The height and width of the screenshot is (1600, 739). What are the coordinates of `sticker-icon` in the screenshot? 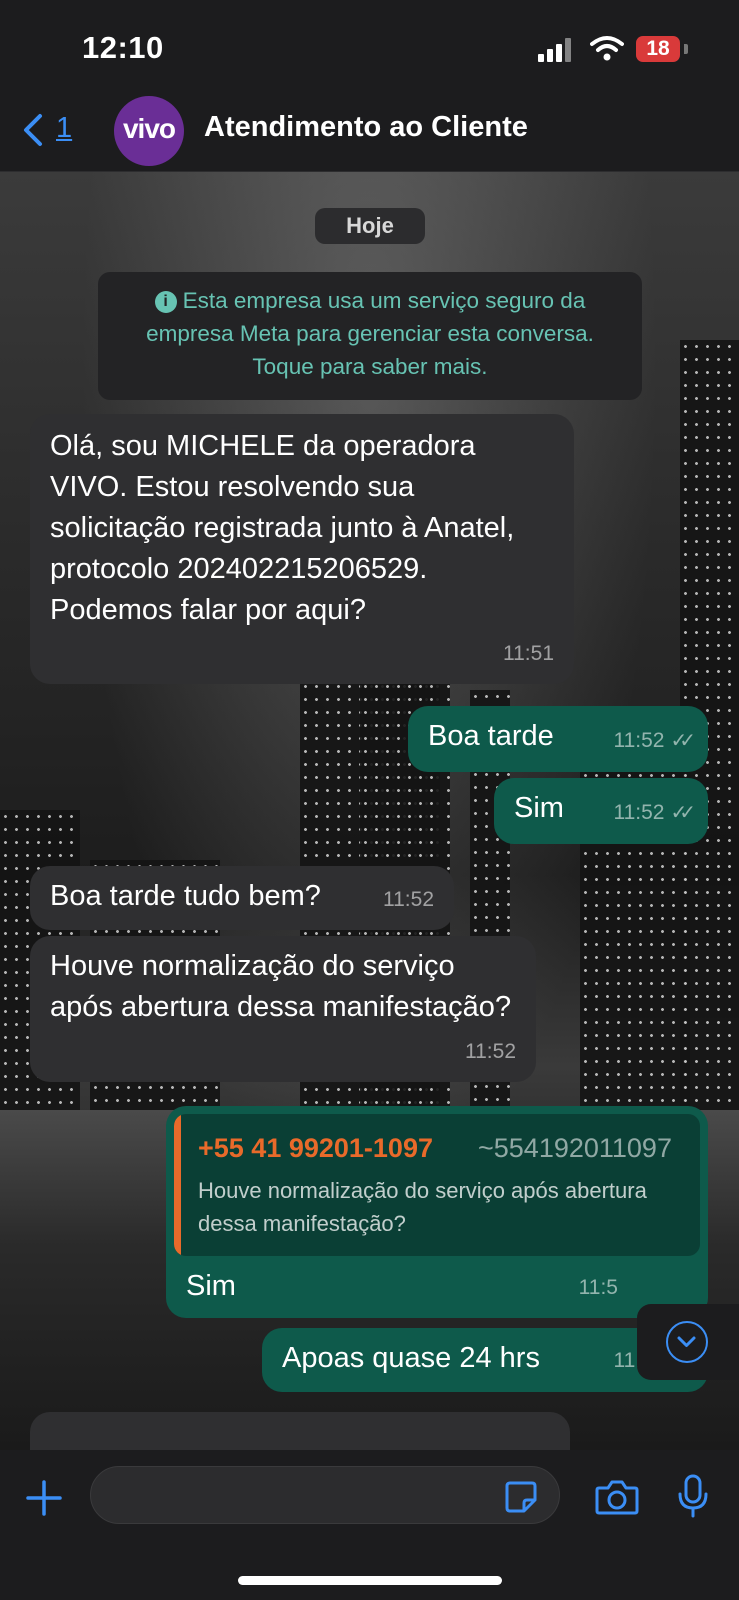 It's located at (521, 1497).